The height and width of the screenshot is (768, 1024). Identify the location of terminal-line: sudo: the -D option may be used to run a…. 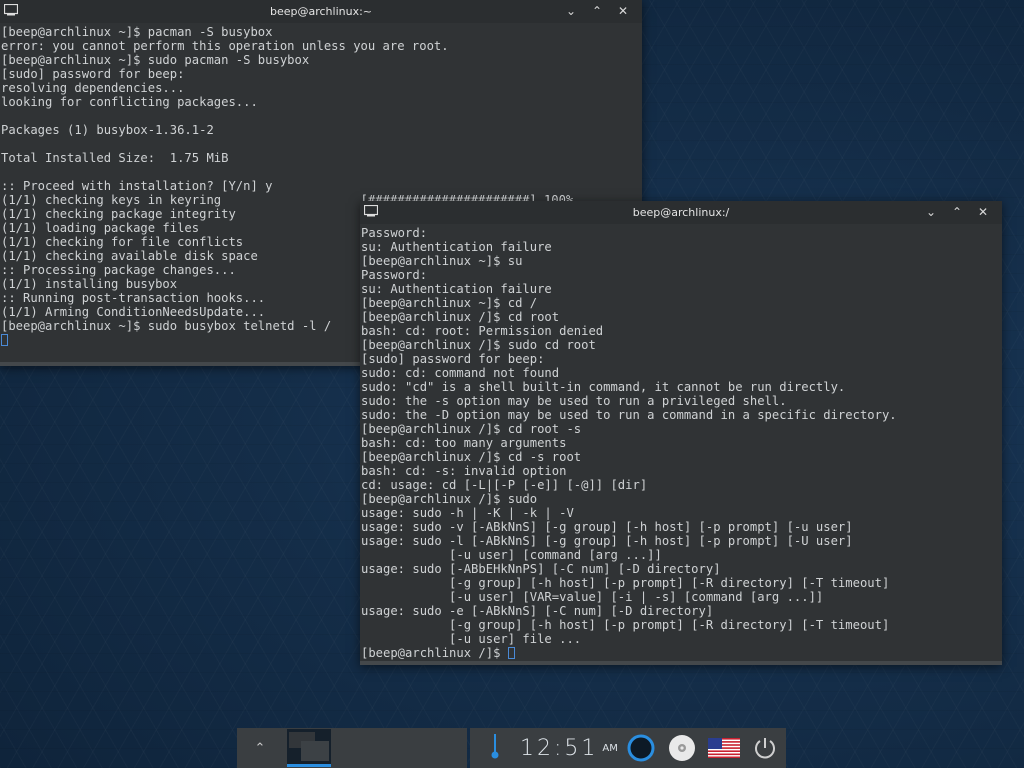
(629, 415).